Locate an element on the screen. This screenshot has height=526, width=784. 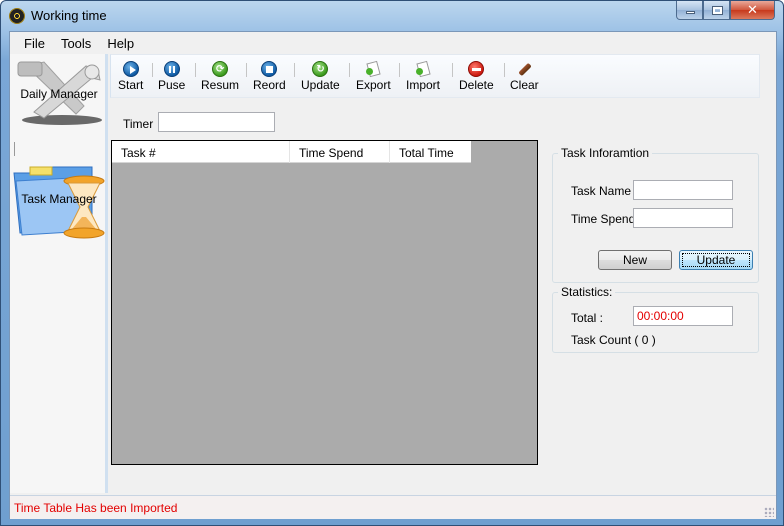
minimize-button is located at coordinates (689, 10).